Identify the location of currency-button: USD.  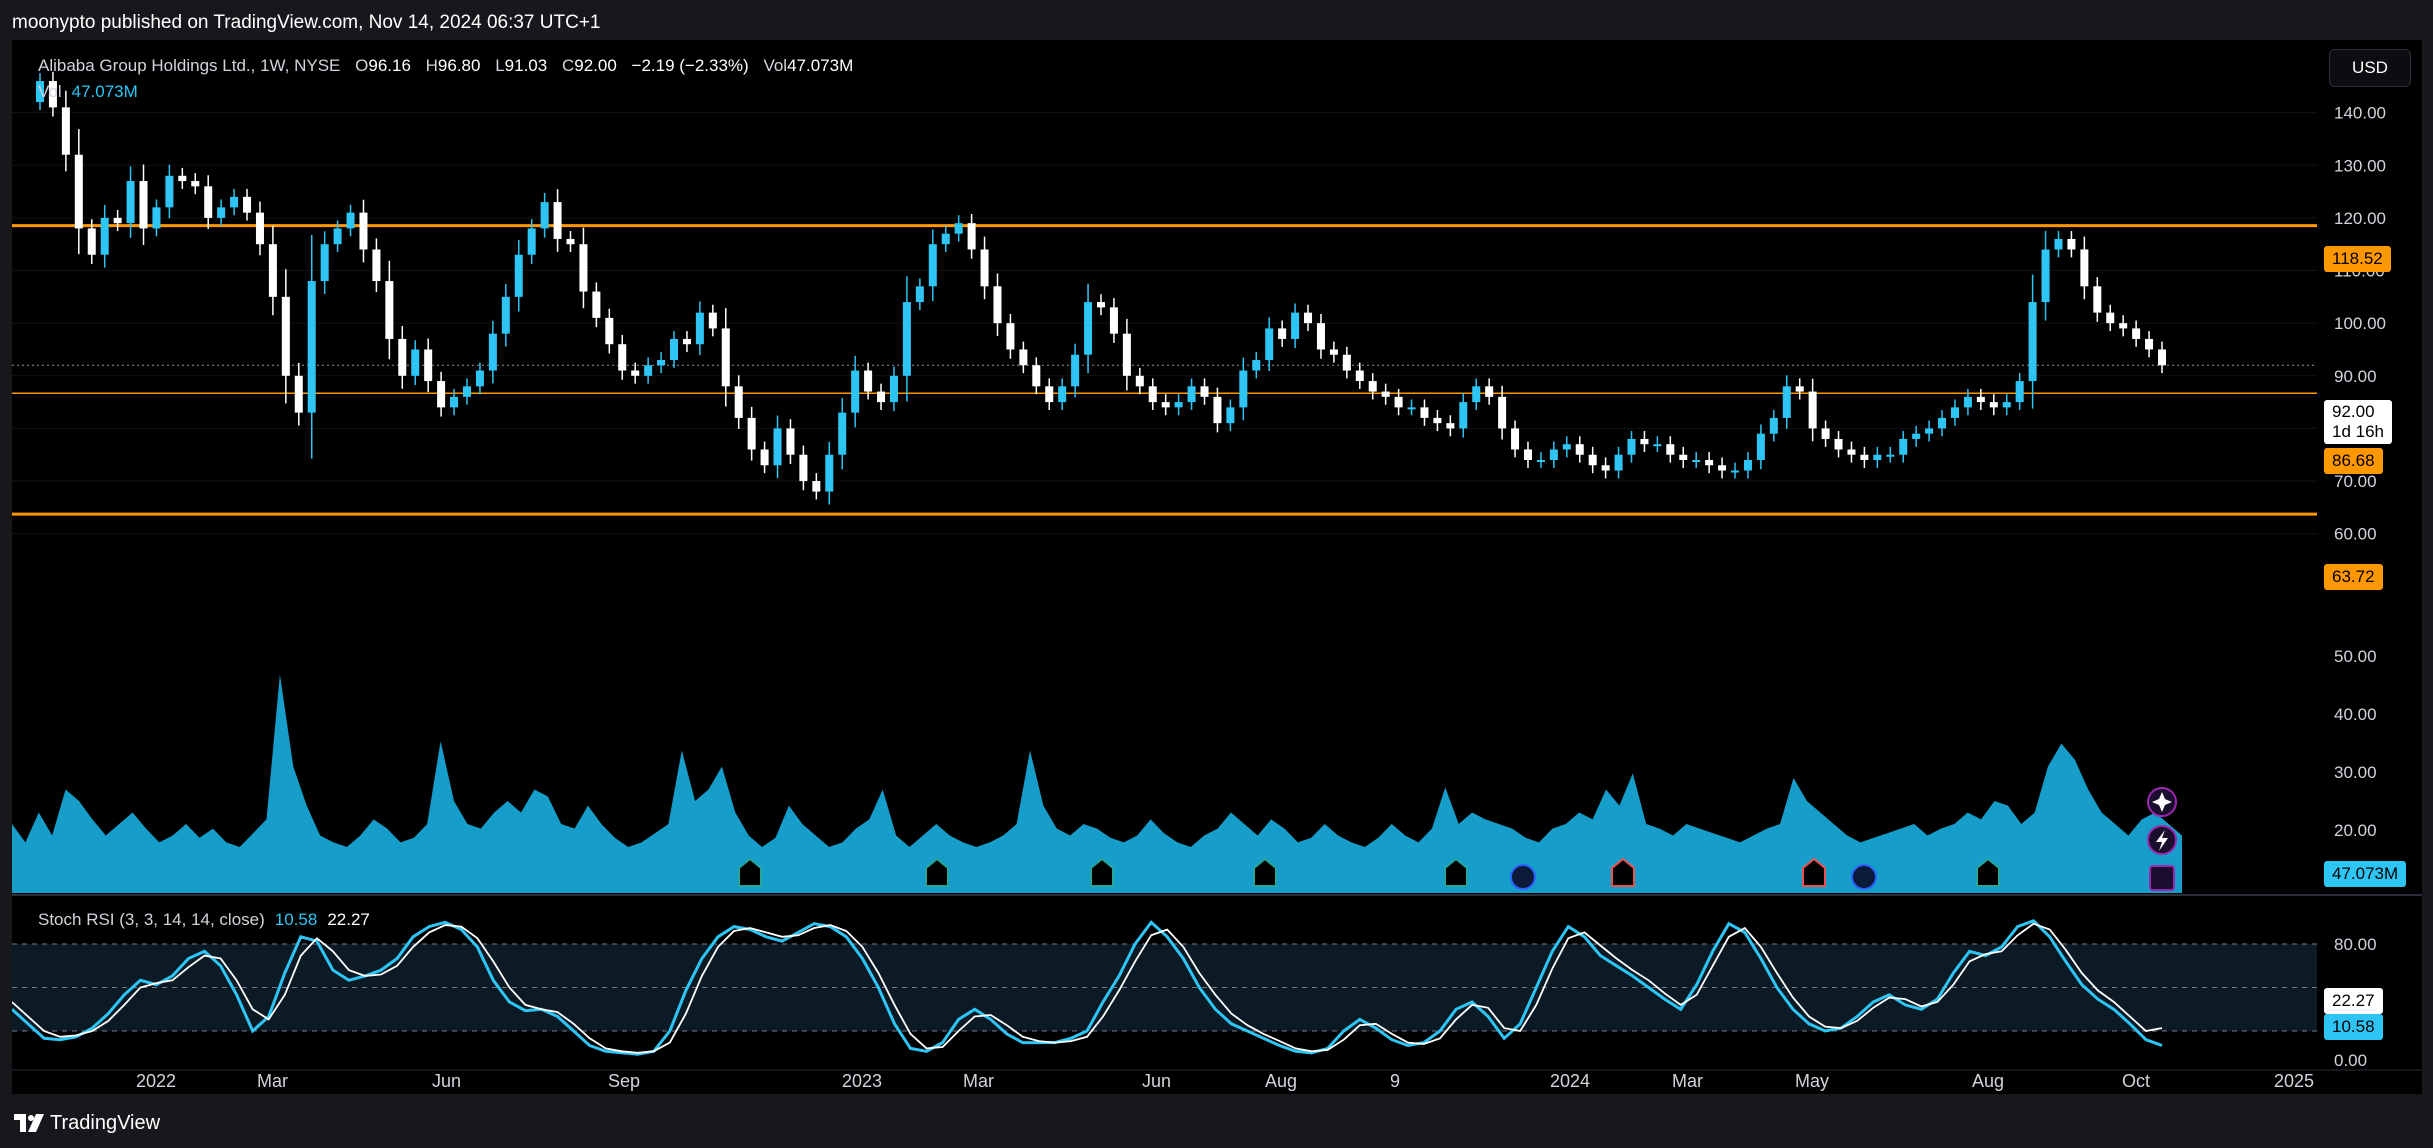
(2370, 68).